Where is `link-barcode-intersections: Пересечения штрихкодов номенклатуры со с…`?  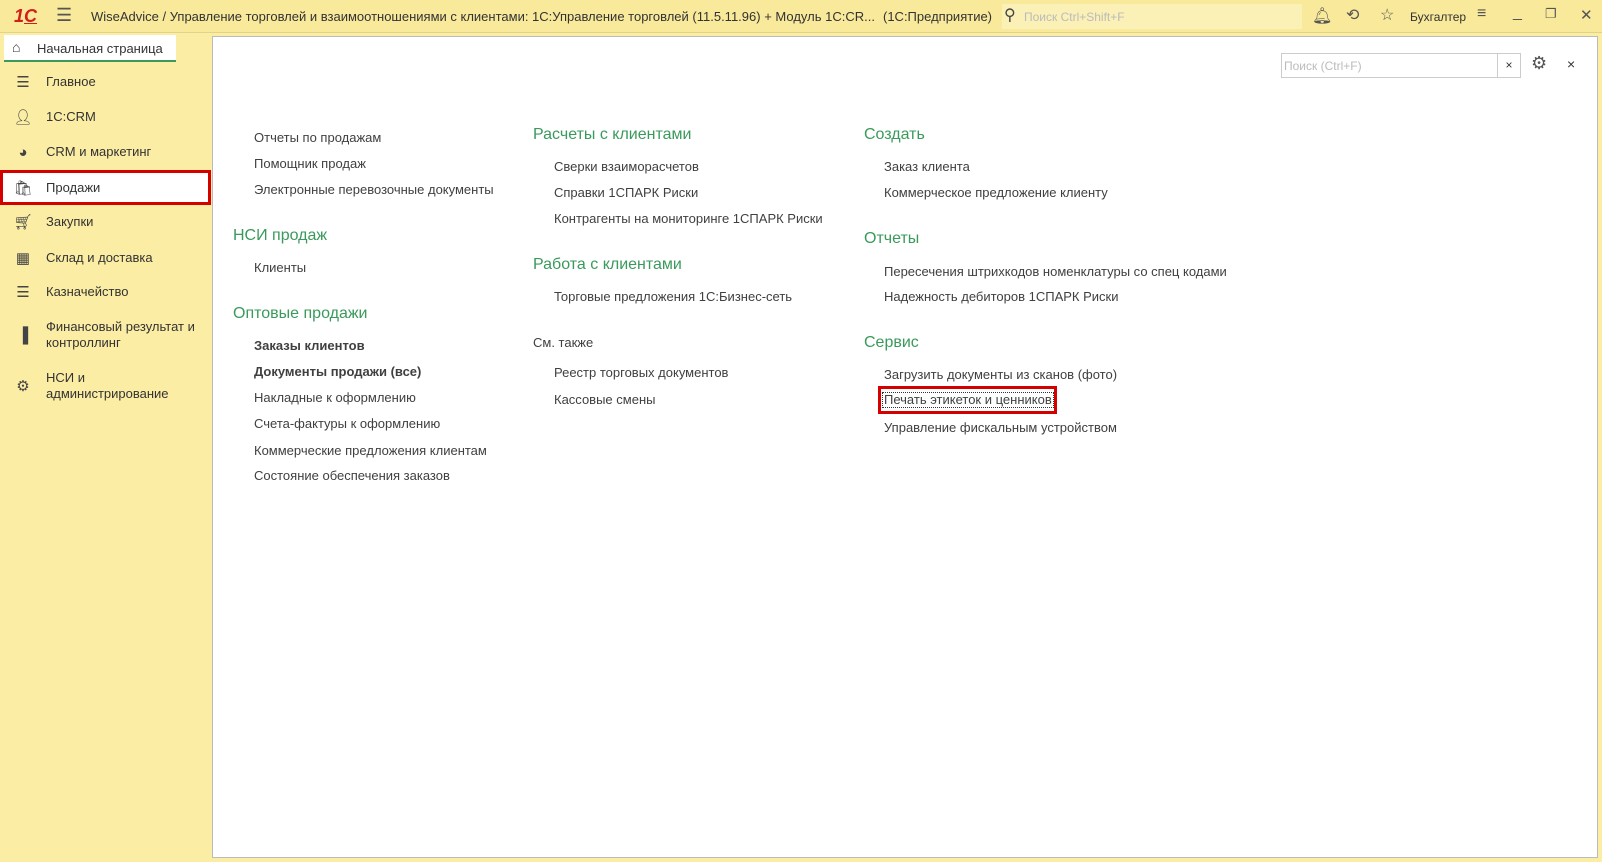 link-barcode-intersections: Пересечения штрихкодов номенклатуры со с… is located at coordinates (1055, 271).